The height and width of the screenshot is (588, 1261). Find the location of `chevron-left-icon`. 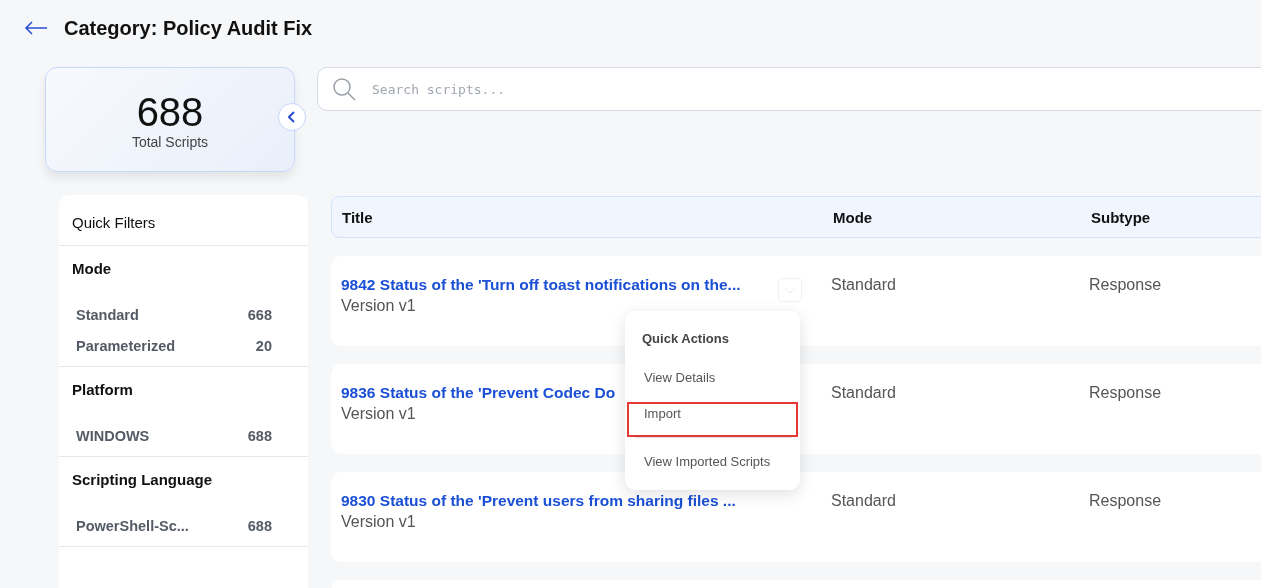

chevron-left-icon is located at coordinates (292, 117).